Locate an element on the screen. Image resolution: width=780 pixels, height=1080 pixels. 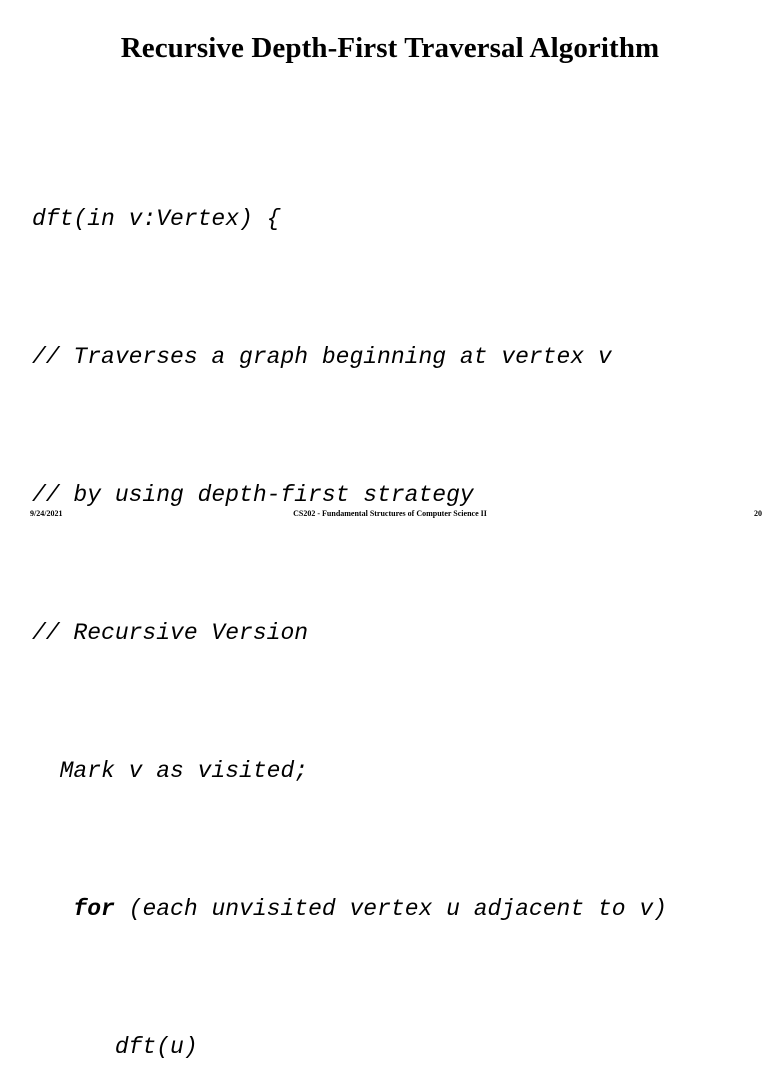
code-line-tail: (each unvisited vertex u adjacent to v) is located at coordinates (390, 908).